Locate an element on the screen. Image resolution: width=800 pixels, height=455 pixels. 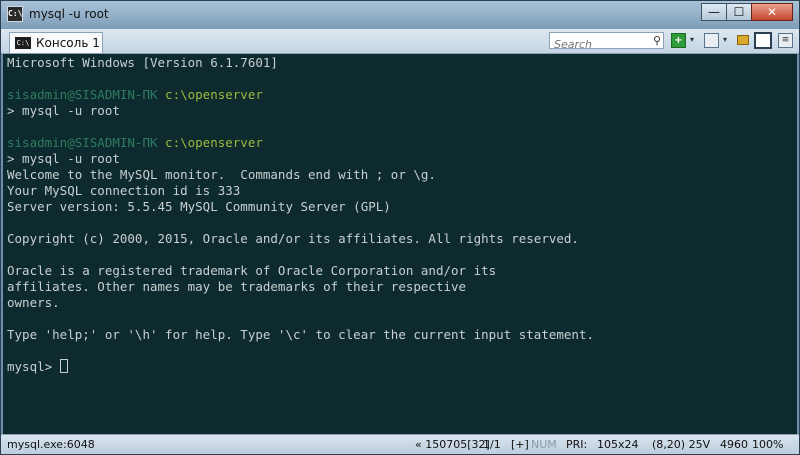
status-position: « 150705[32] is located at coordinates (452, 444).